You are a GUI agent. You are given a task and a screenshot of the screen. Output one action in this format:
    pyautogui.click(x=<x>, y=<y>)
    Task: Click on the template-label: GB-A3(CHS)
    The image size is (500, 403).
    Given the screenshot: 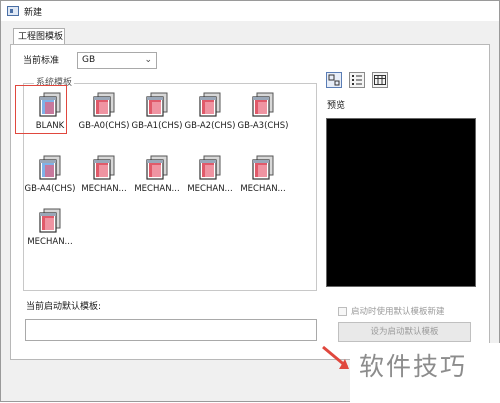 What is the action you would take?
    pyautogui.click(x=263, y=126)
    